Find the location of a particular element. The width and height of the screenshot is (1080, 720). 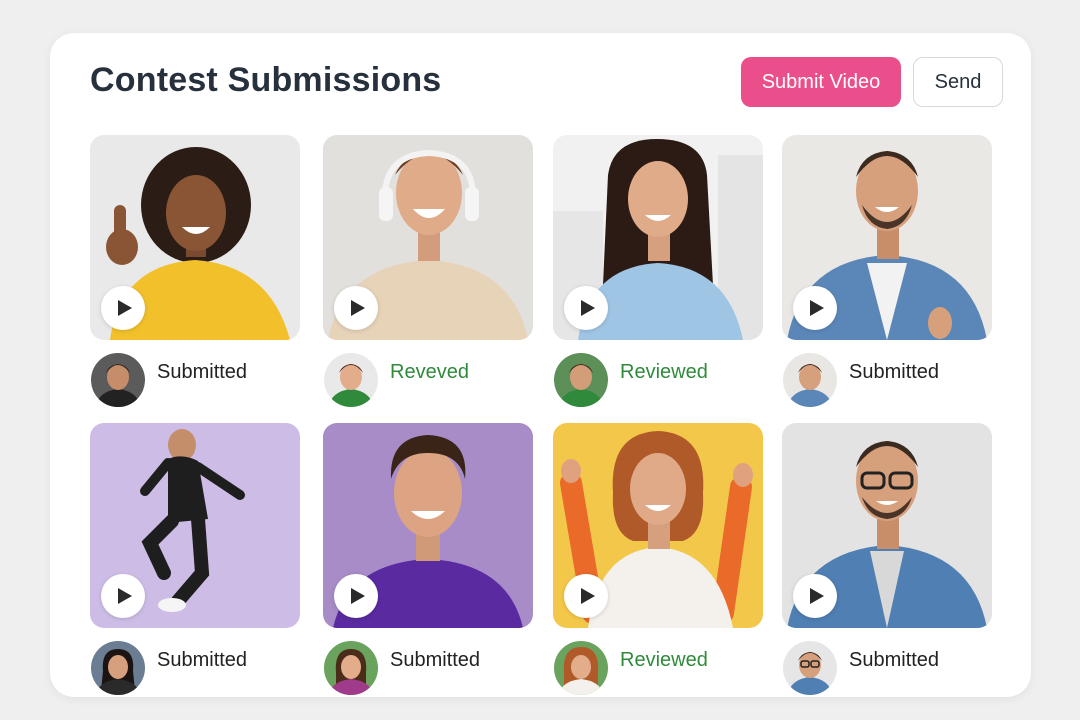

submission-card: Reveved is located at coordinates (428, 271).